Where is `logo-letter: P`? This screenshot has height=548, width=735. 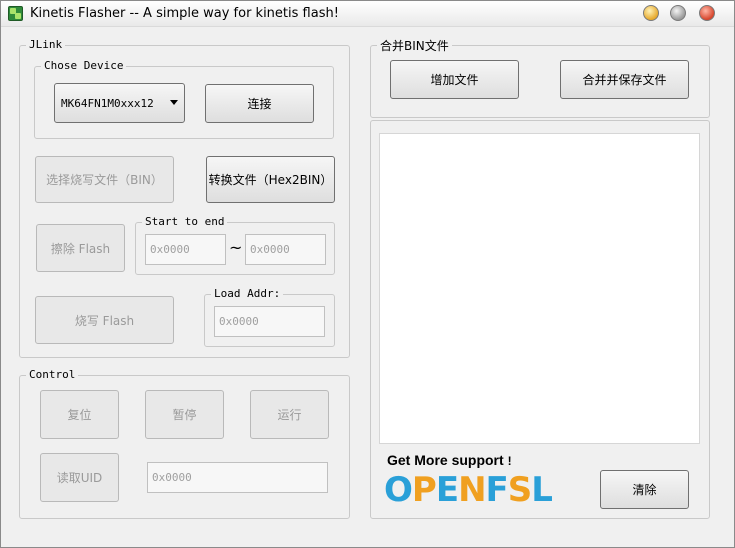
logo-letter: P is located at coordinates (424, 490).